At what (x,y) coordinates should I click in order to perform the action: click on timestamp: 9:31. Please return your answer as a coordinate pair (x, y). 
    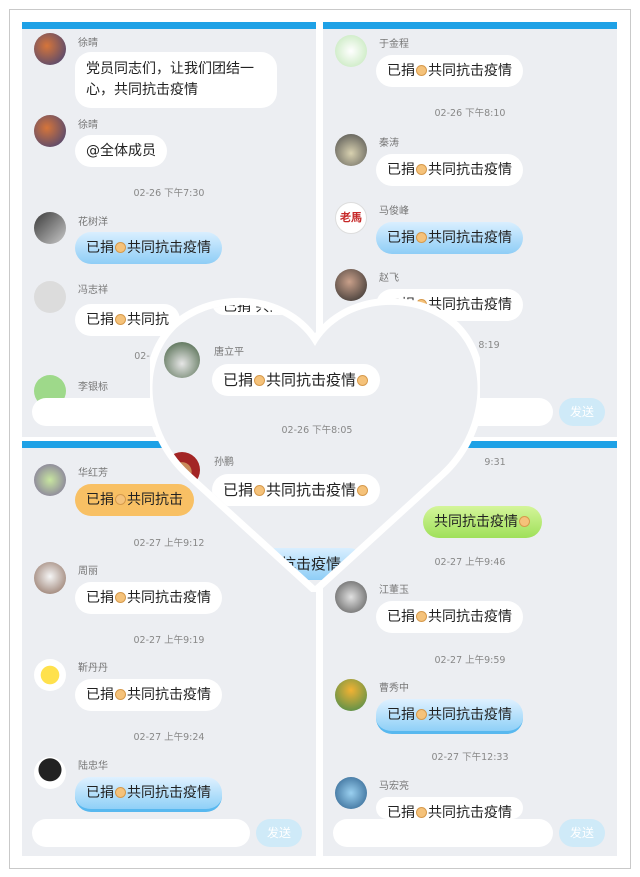
    Looking at the image, I should click on (495, 462).